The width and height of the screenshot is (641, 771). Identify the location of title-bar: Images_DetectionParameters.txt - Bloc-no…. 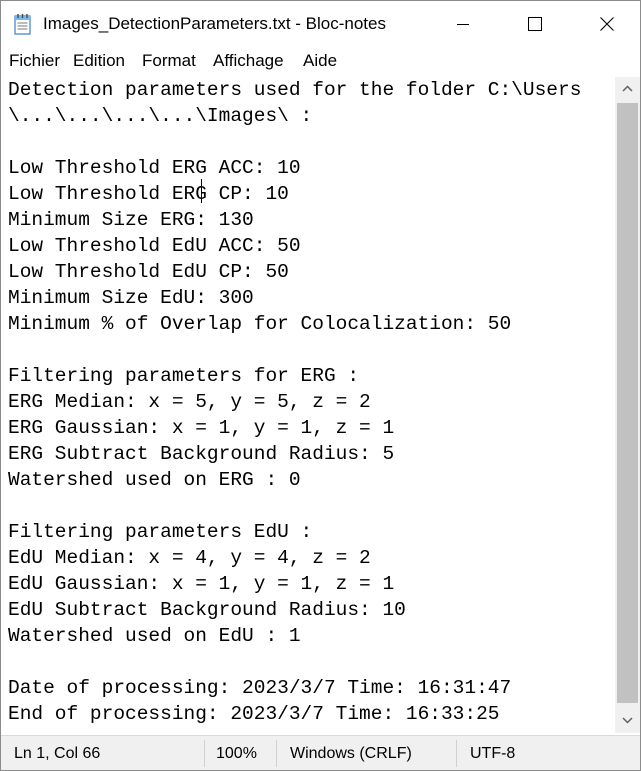
(320, 24).